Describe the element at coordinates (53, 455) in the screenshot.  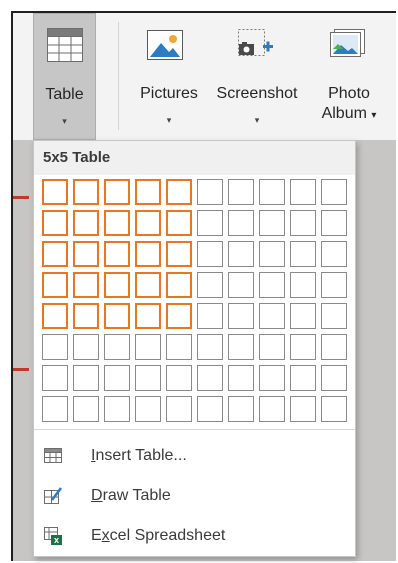
I see `insert-table-icon` at that location.